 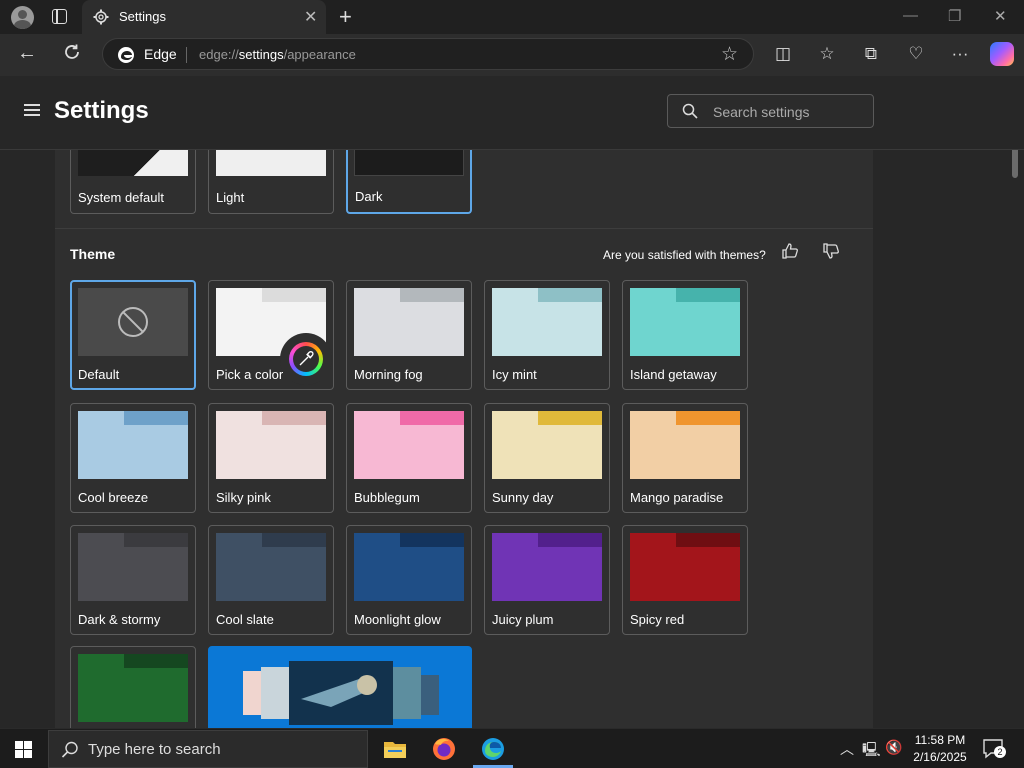 I want to click on theme-label: Cool slate, so click(x=245, y=619).